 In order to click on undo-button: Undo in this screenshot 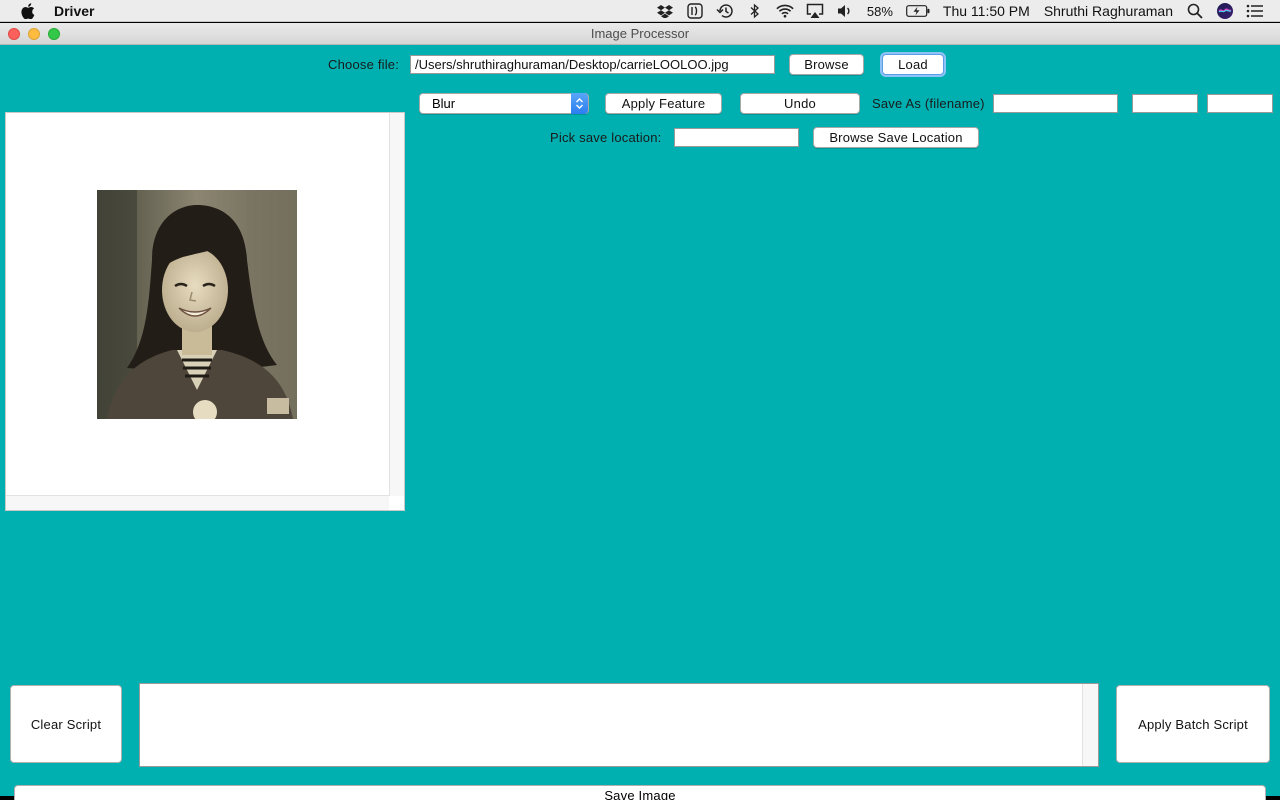, I will do `click(800, 103)`.